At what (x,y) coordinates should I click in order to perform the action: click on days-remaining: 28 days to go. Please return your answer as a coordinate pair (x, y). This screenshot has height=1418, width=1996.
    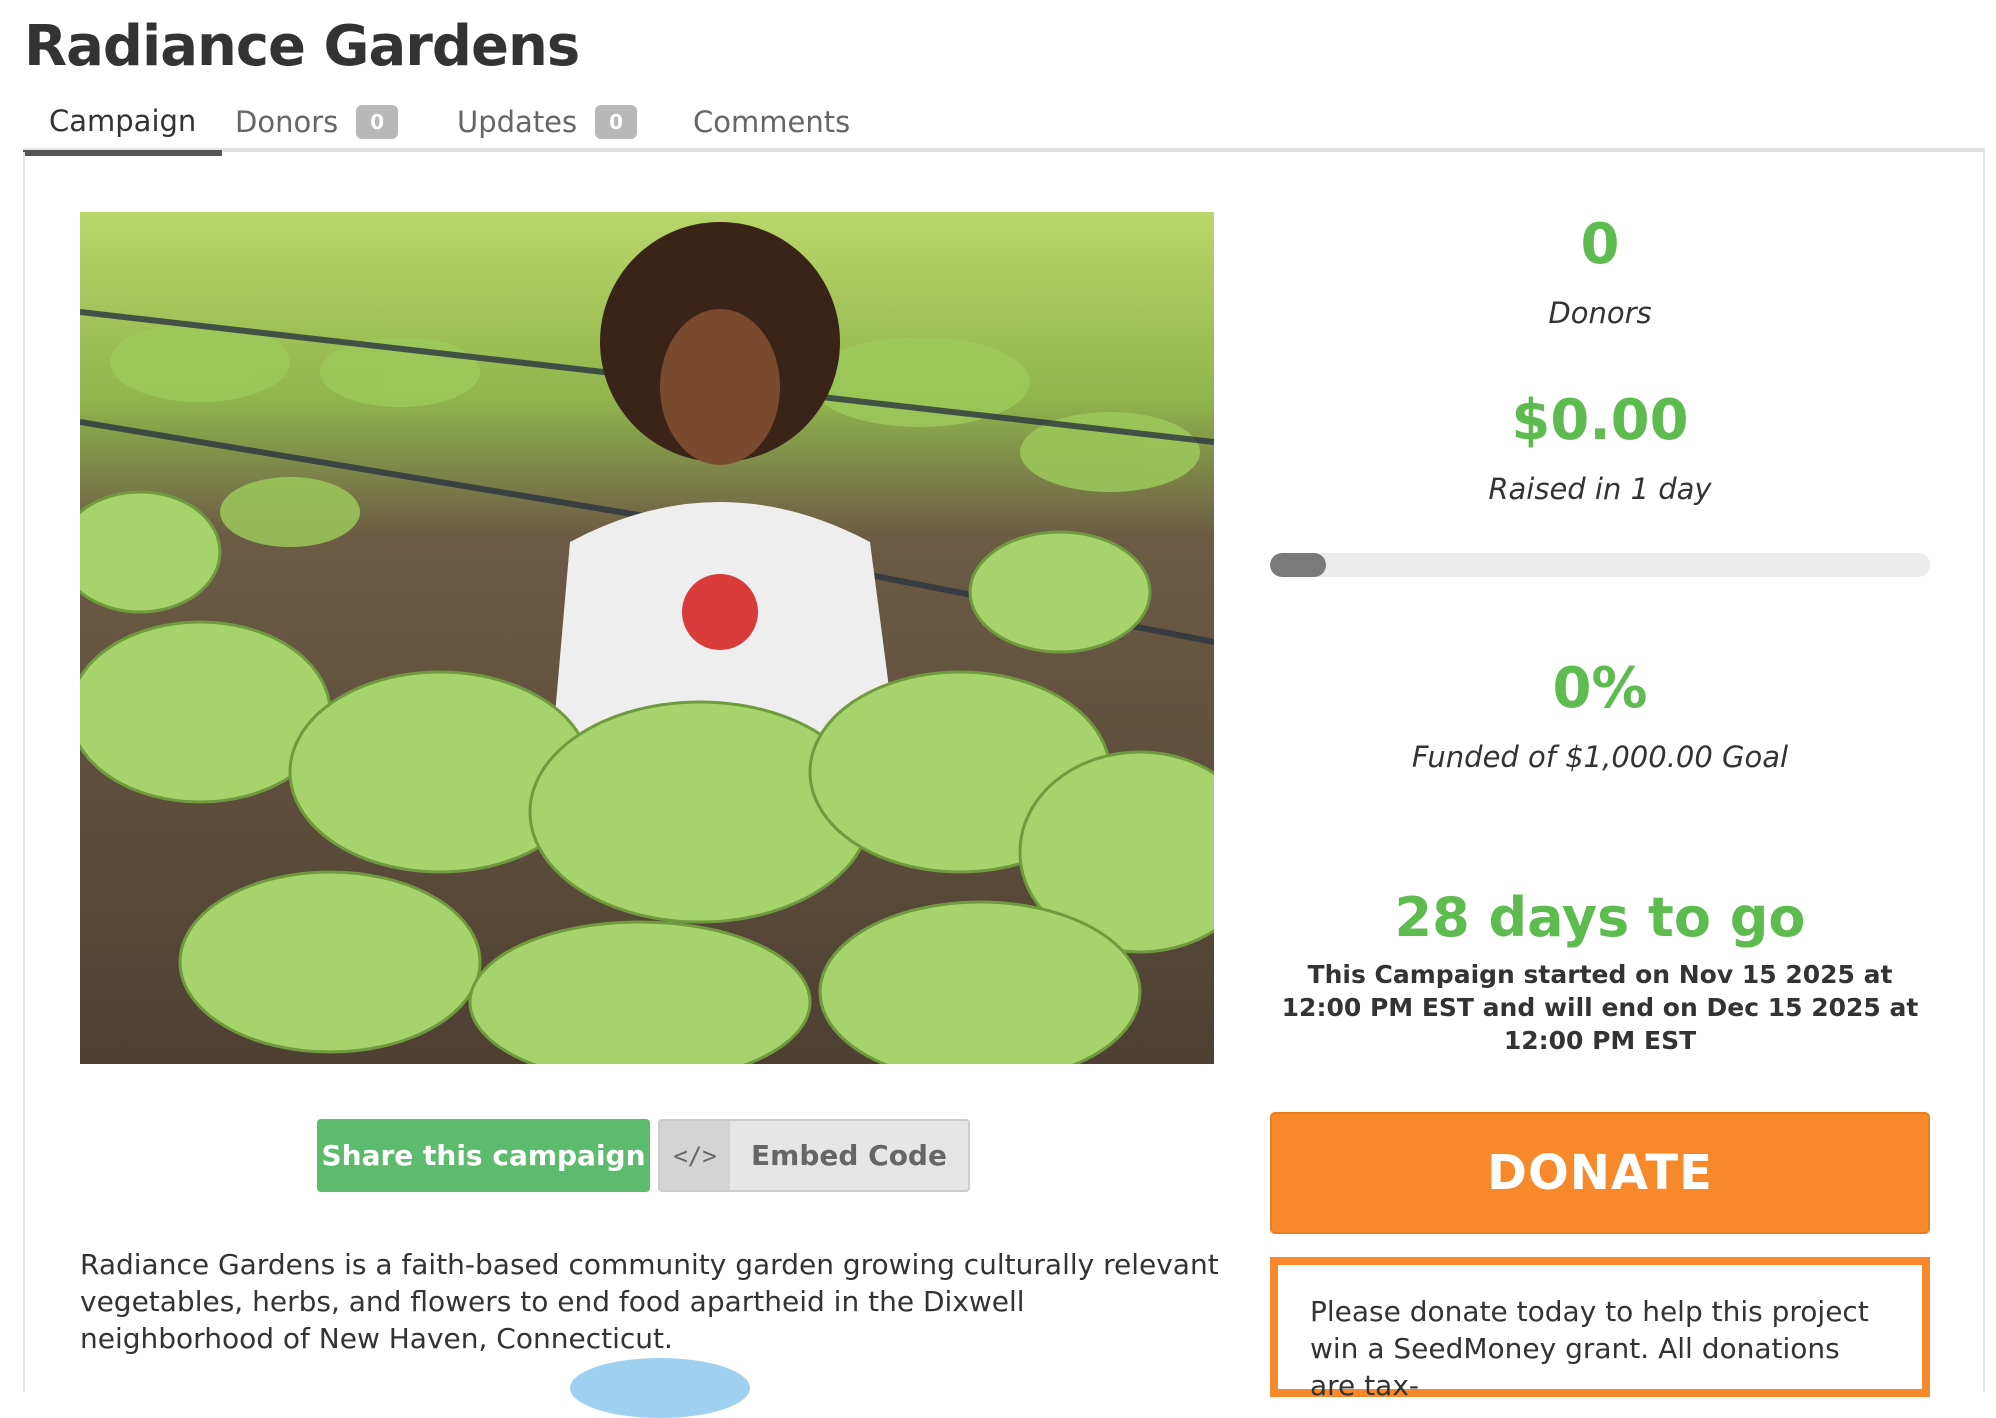
    Looking at the image, I should click on (1600, 917).